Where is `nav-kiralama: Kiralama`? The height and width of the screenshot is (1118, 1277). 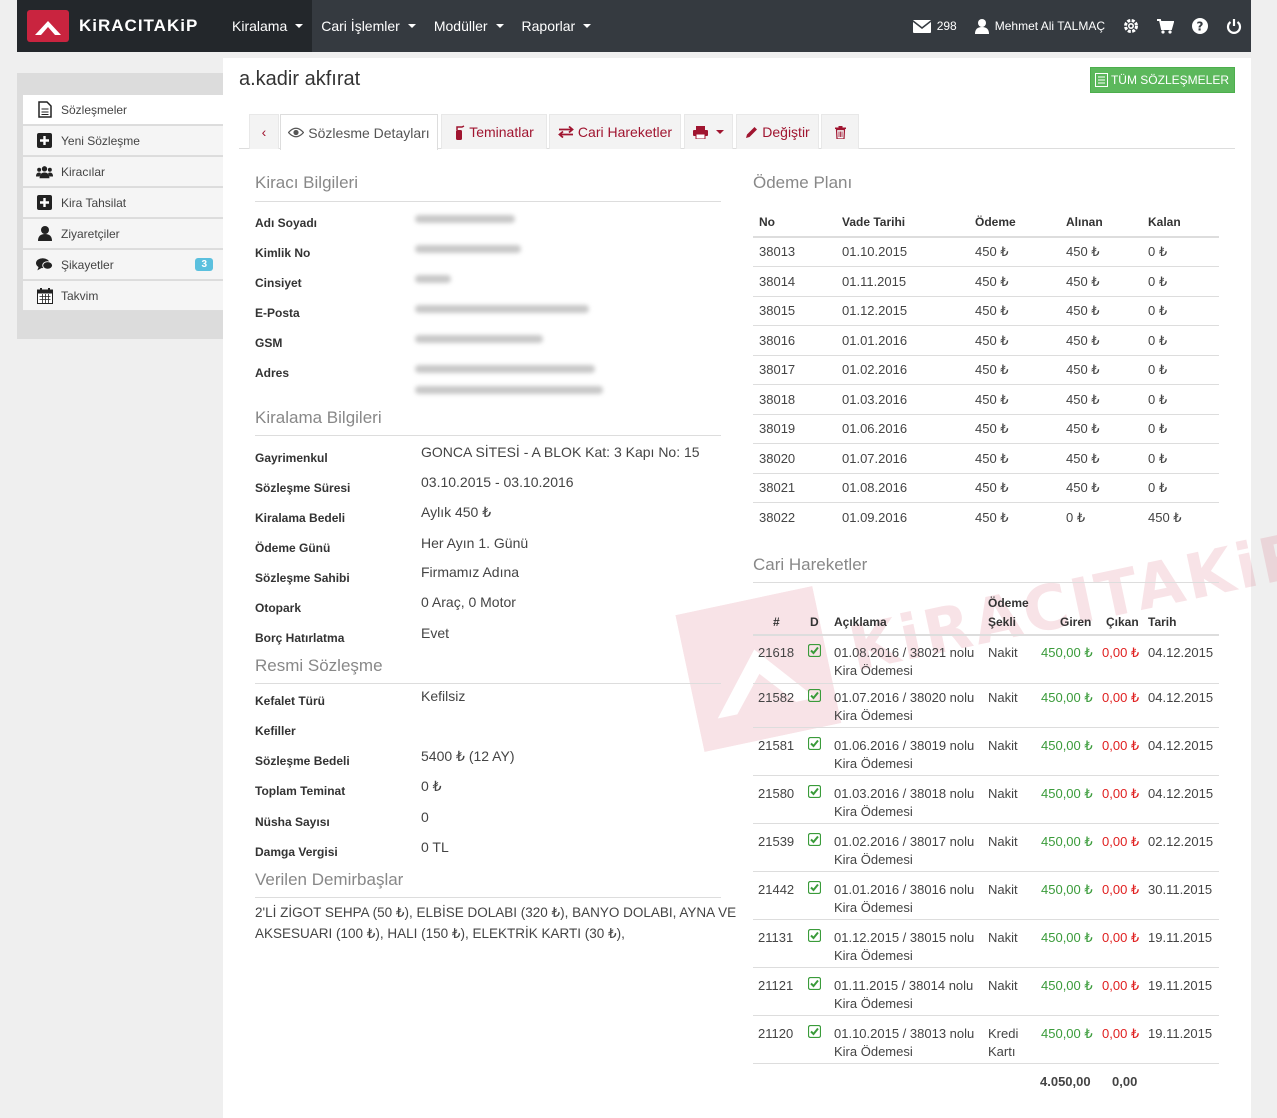
nav-kiralama: Kiralama is located at coordinates (268, 26).